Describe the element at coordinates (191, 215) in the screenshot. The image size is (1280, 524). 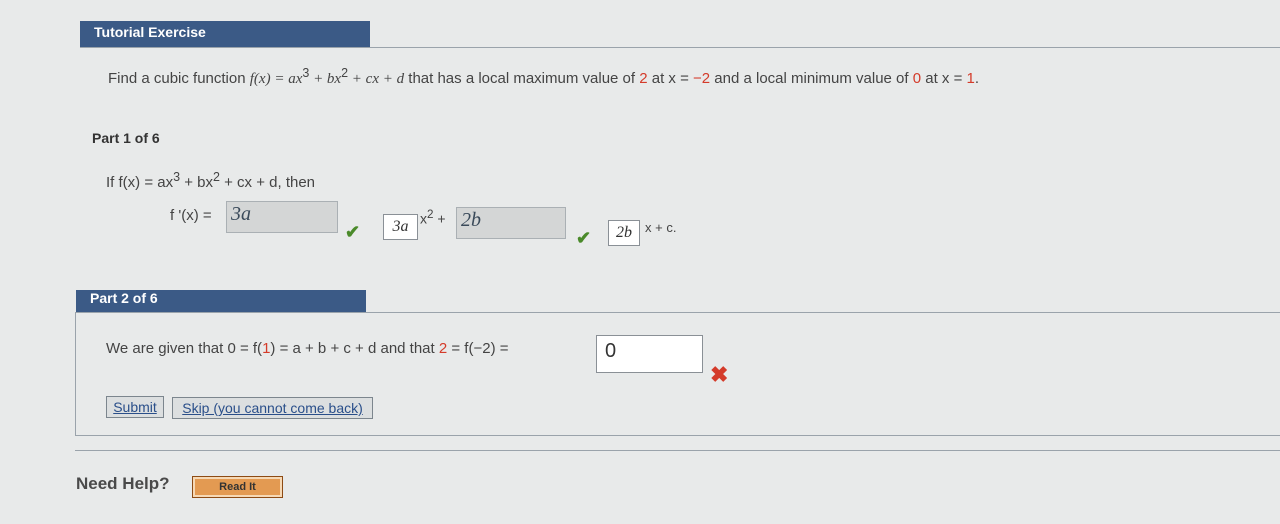
I see `fprime-label: f '(x) =` at that location.